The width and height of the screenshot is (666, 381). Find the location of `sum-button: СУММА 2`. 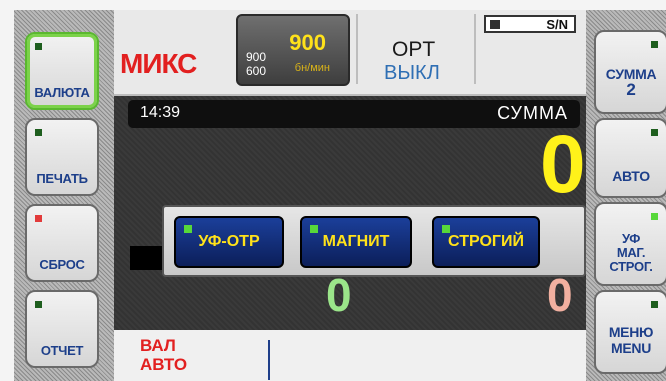

sum-button: СУММА 2 is located at coordinates (630, 72).